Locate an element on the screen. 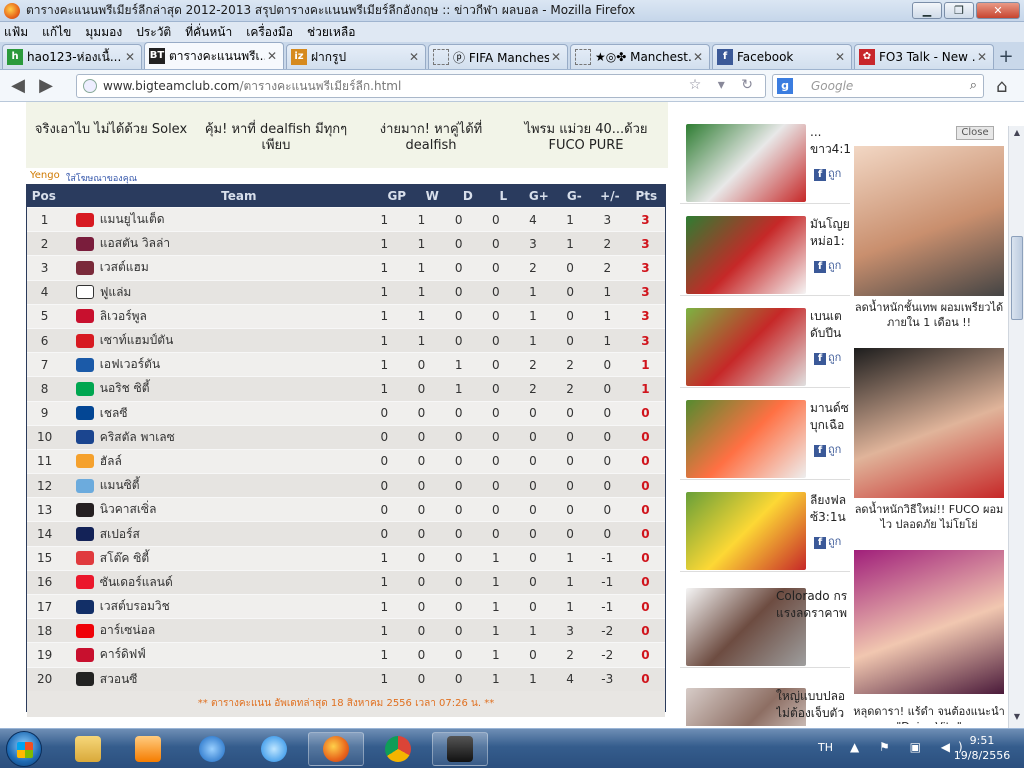 The height and width of the screenshot is (769, 1024). media-player-taskbar-button is located at coordinates (148, 749).